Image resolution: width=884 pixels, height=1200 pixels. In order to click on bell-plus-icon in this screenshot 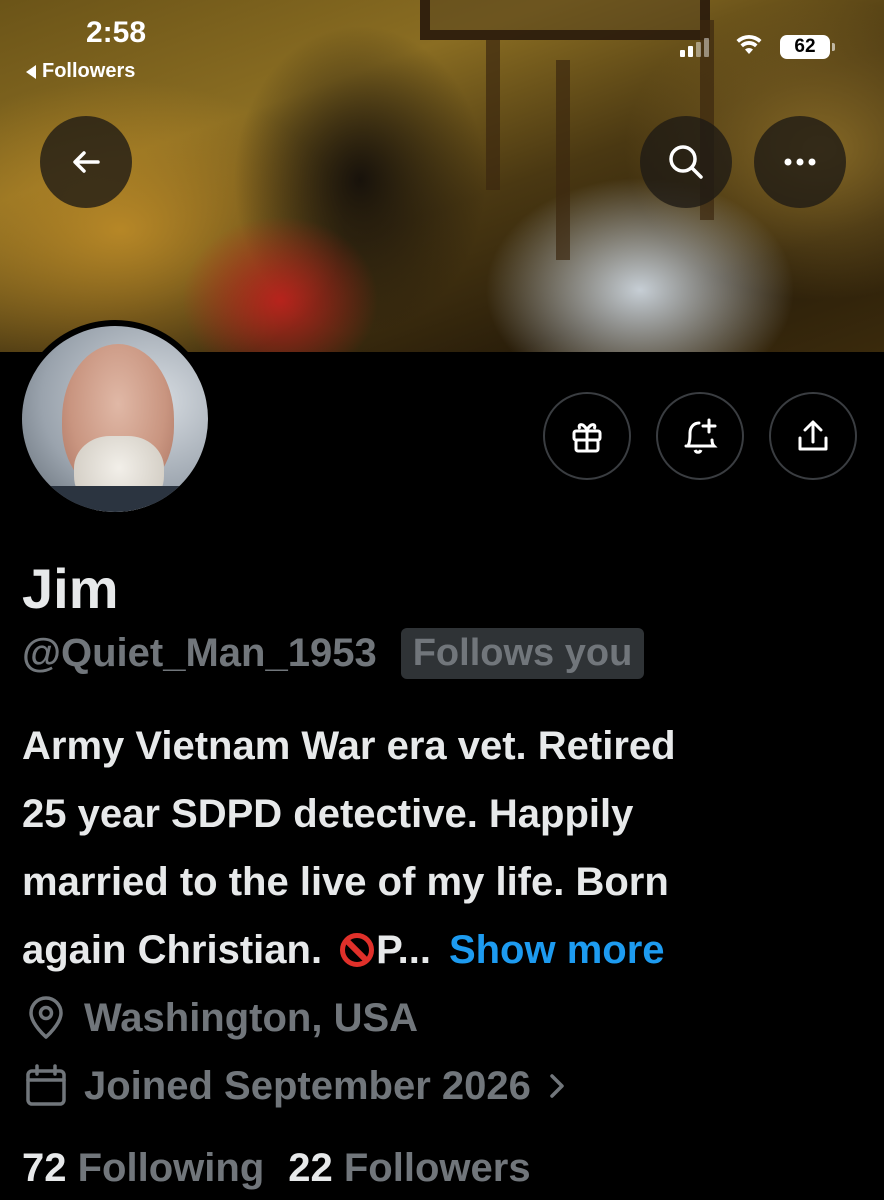, I will do `click(701, 436)`.